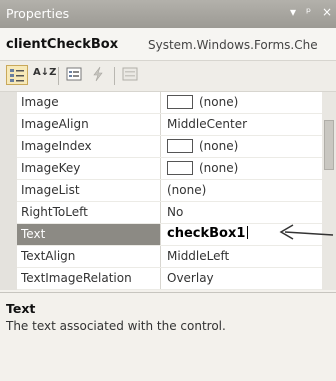 This screenshot has height=381, width=336. Describe the element at coordinates (76, 278) in the screenshot. I see `property-name: TextImageRelation` at that location.